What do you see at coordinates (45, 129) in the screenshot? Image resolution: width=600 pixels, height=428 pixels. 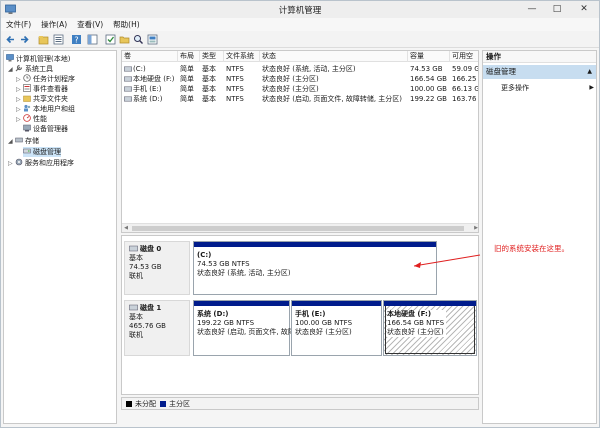 I see `tree-device-manager: 设备管理器` at bounding box center [45, 129].